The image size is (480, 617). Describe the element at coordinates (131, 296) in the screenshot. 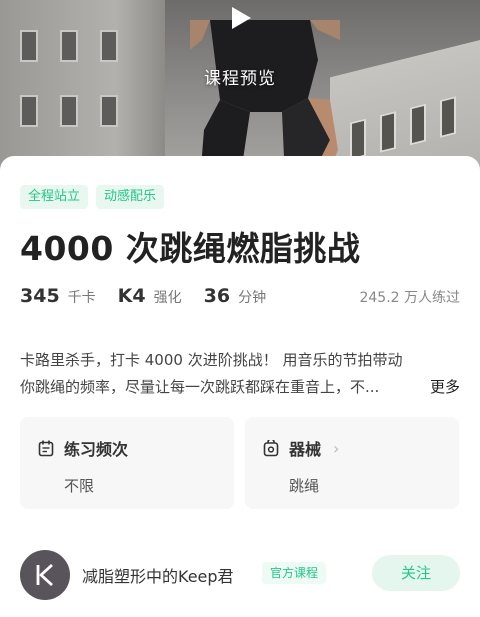

I see `level-value: K4` at that location.